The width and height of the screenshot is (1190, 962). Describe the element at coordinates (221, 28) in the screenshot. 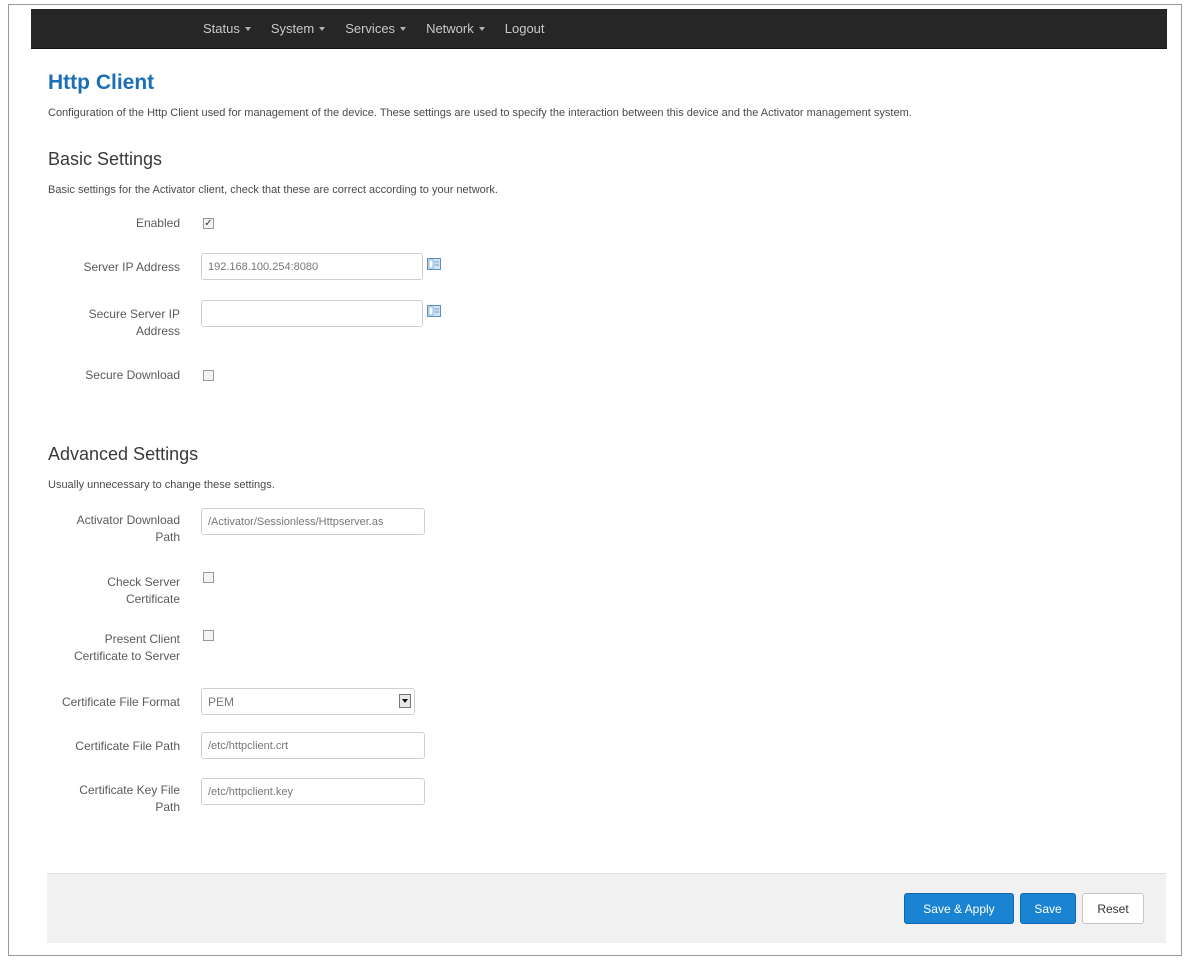

I see `nav-status-label: Status` at that location.